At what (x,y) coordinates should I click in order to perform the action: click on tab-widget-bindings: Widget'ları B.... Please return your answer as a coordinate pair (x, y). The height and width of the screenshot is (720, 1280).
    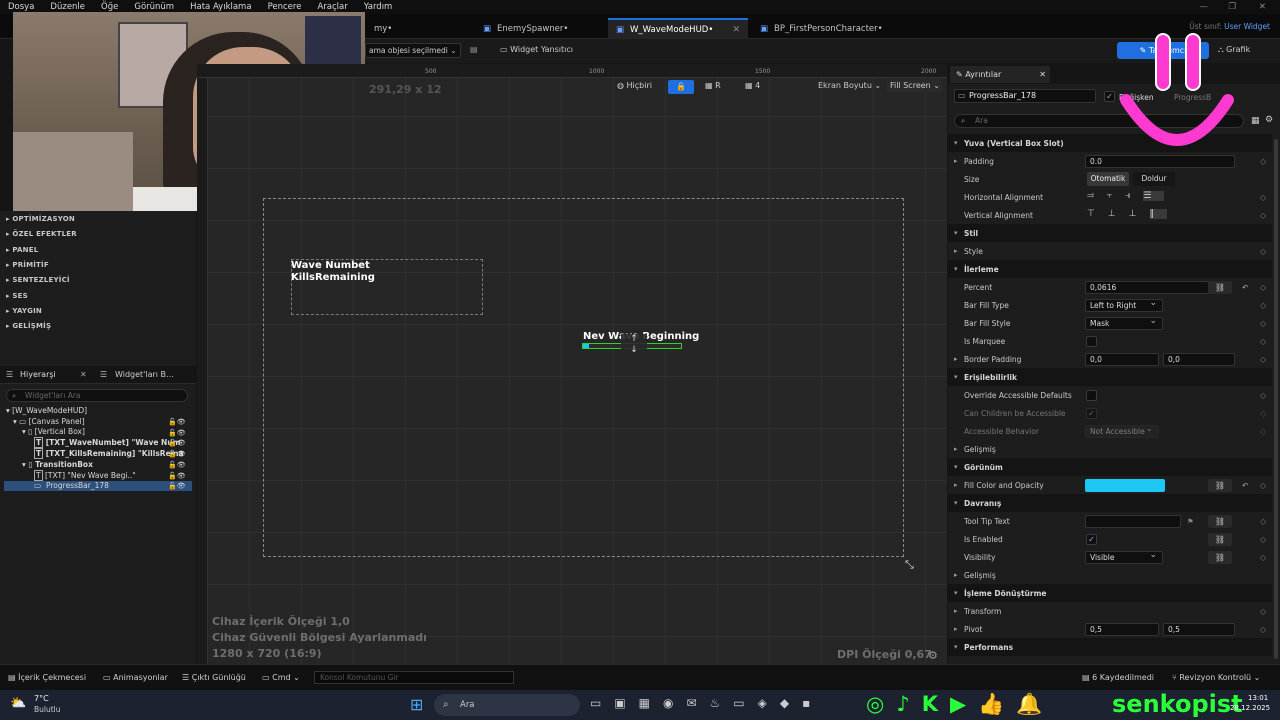
    Looking at the image, I should click on (144, 374).